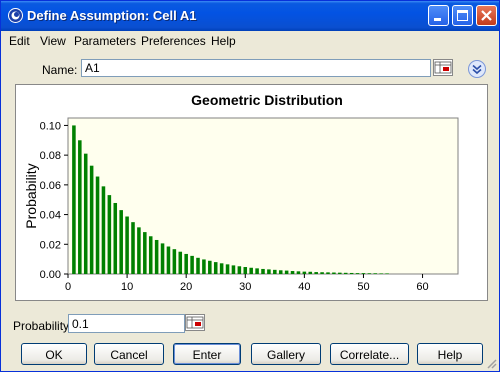 The height and width of the screenshot is (374, 502). I want to click on cancel-button: Cancel, so click(129, 354).